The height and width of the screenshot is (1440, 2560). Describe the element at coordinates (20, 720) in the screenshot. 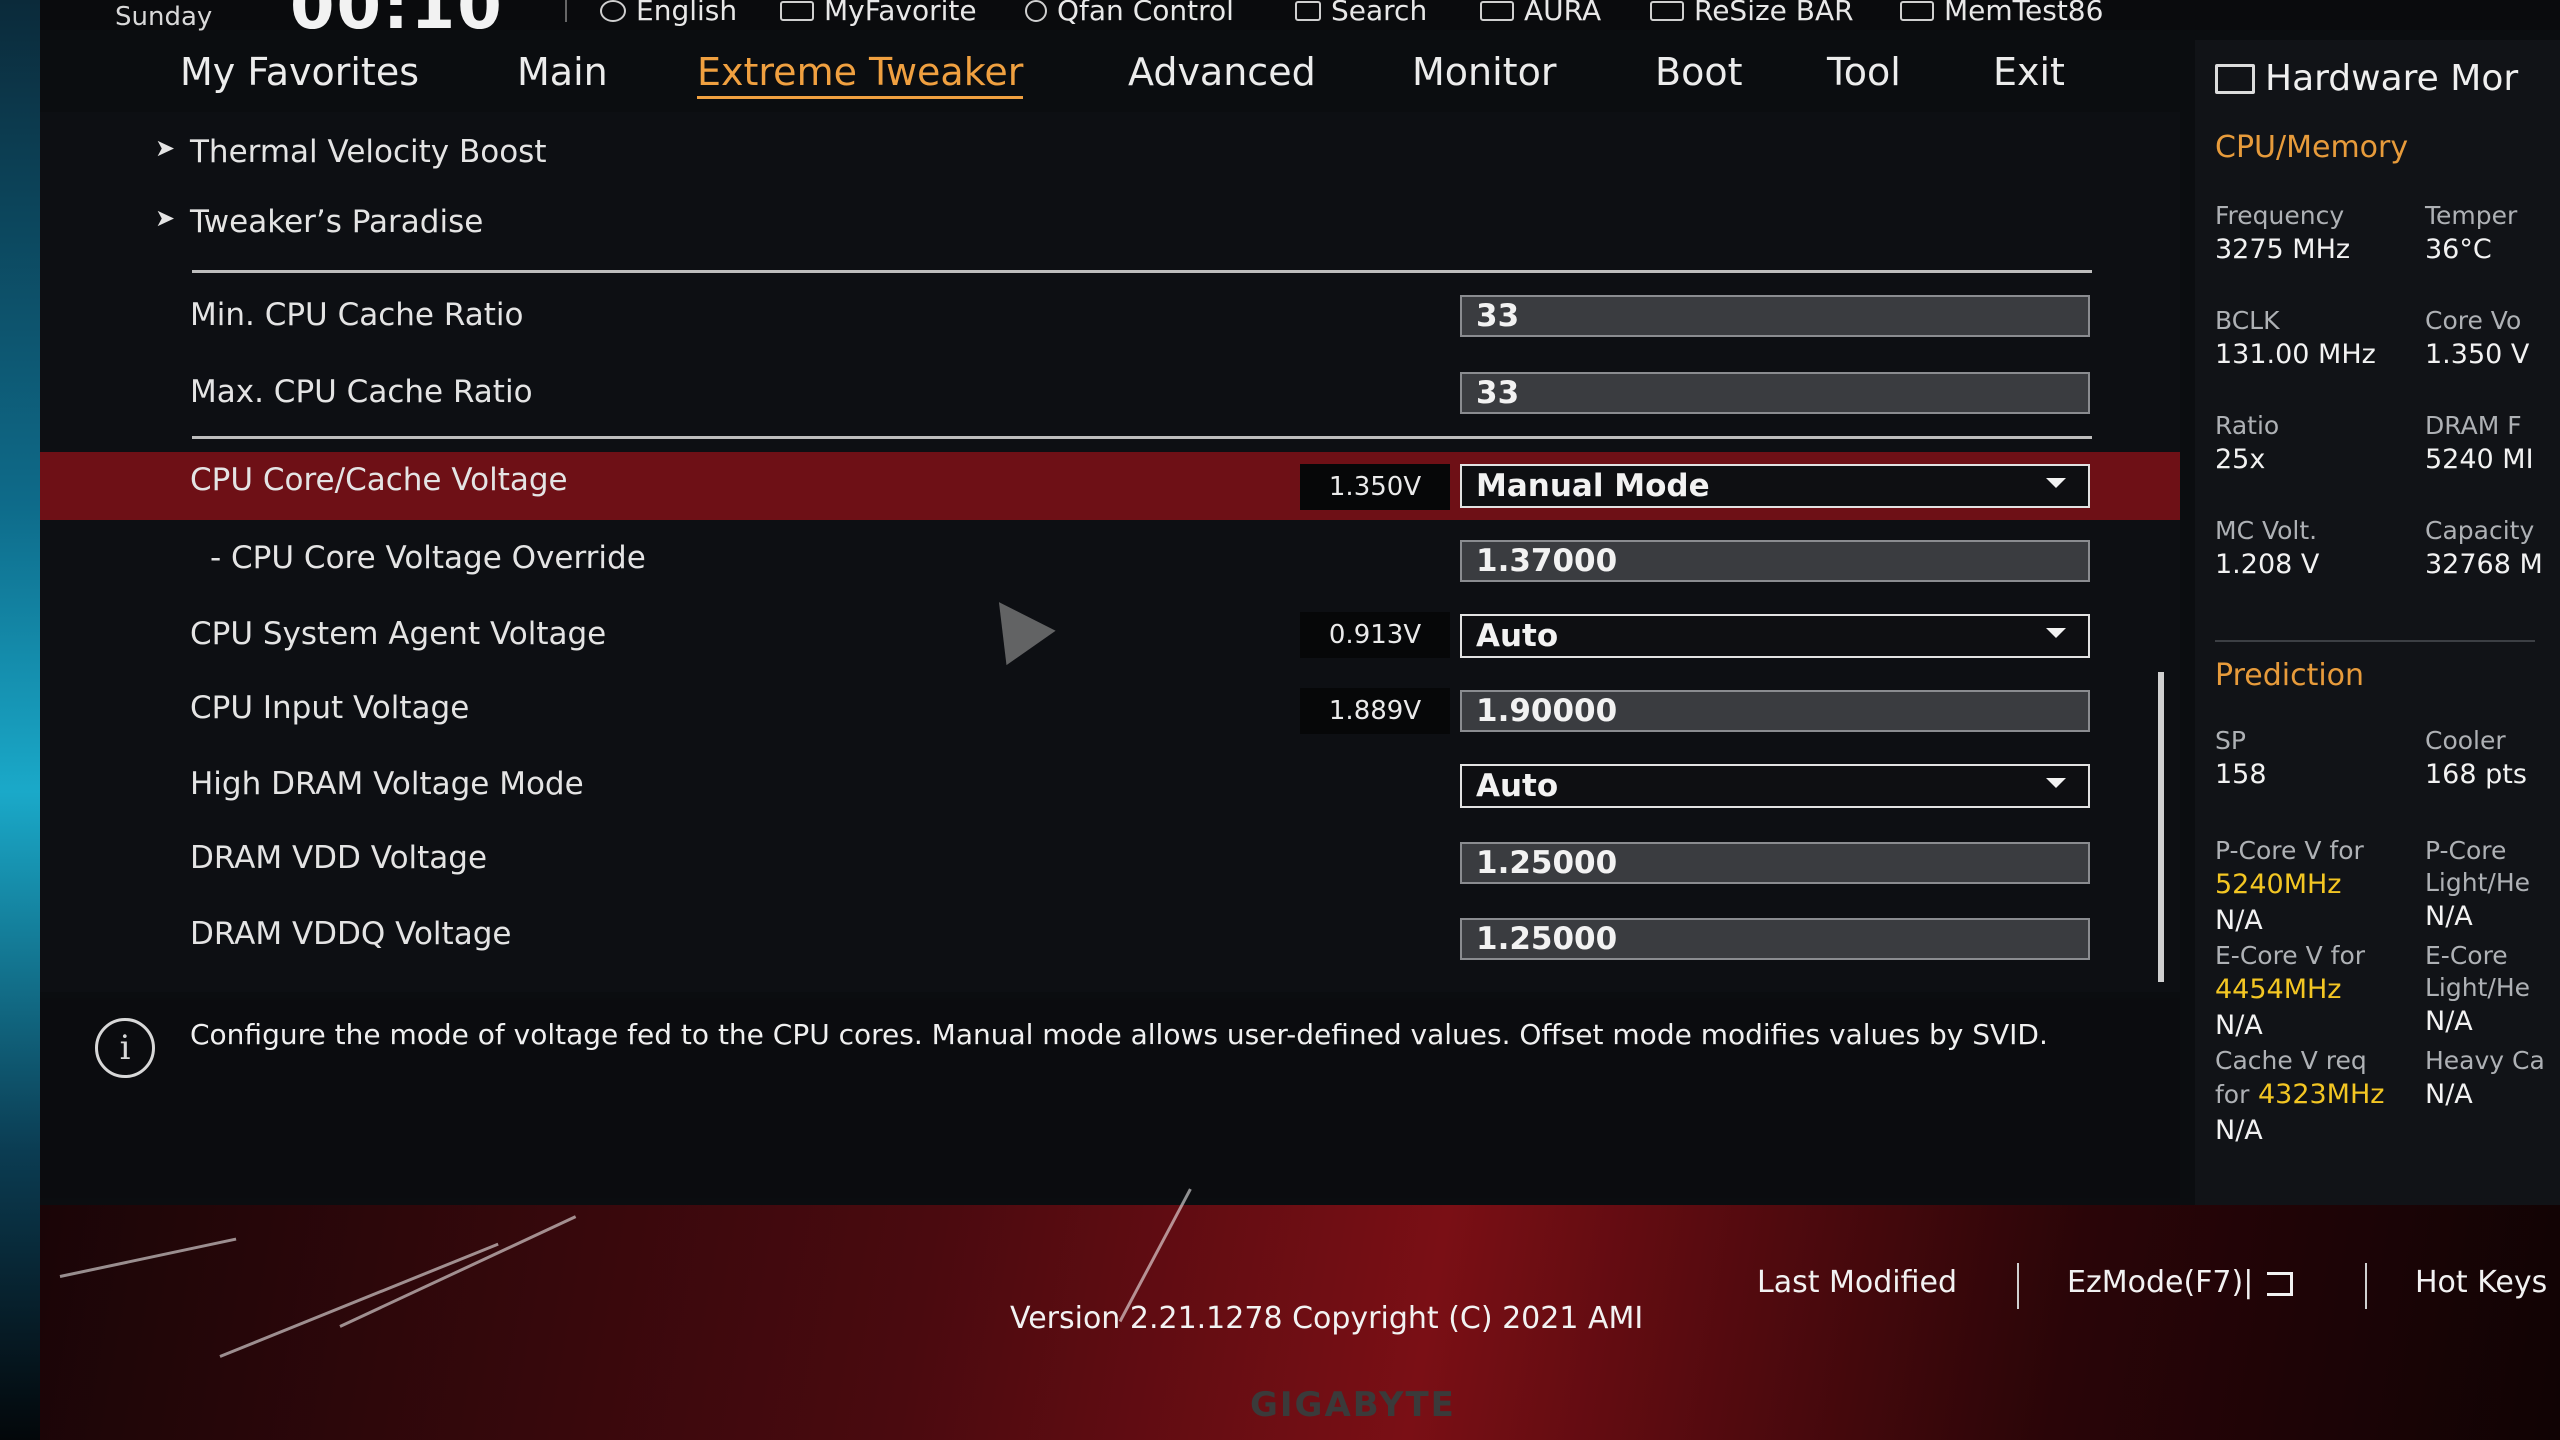

I see `monitor-bezel` at that location.